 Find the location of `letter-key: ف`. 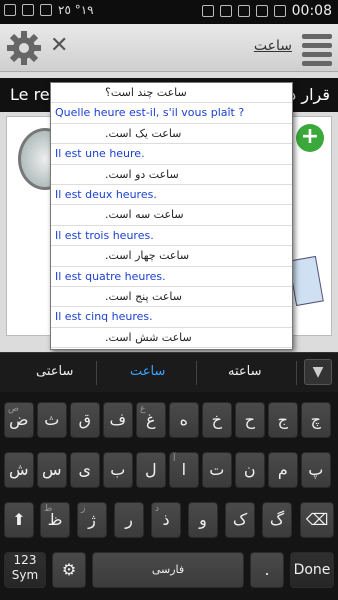

letter-key: ف is located at coordinates (118, 420).